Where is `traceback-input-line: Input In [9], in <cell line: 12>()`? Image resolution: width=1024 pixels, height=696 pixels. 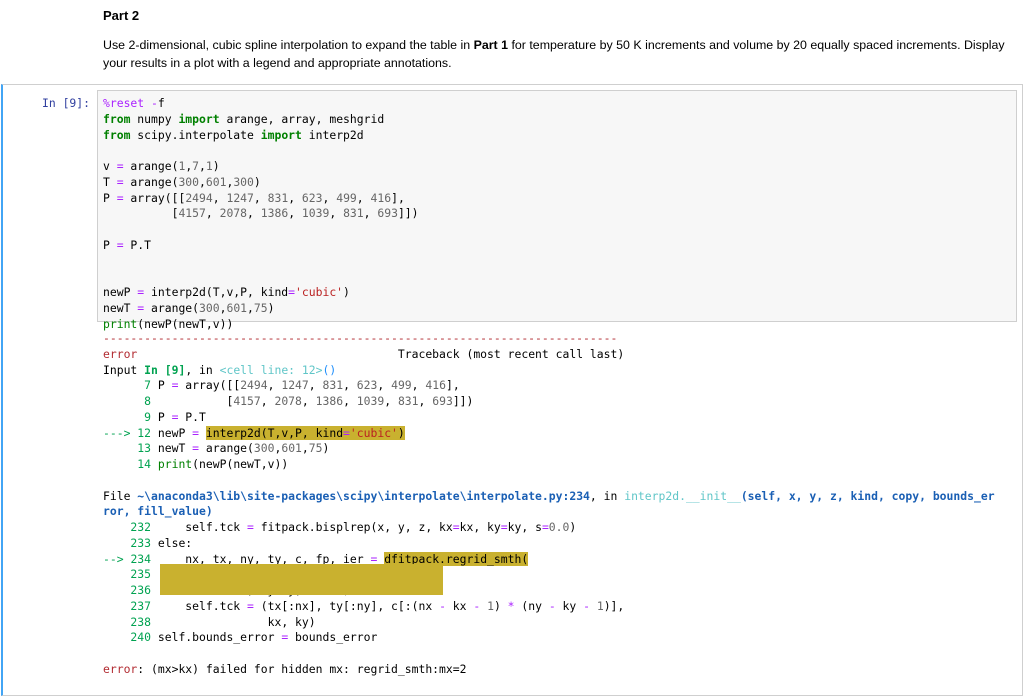
traceback-input-line: Input In [9], in <cell line: 12>() is located at coordinates (220, 369).